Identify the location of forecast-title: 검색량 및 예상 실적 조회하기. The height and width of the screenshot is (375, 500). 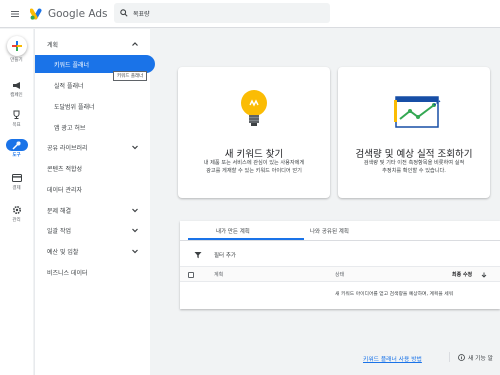
(414, 154).